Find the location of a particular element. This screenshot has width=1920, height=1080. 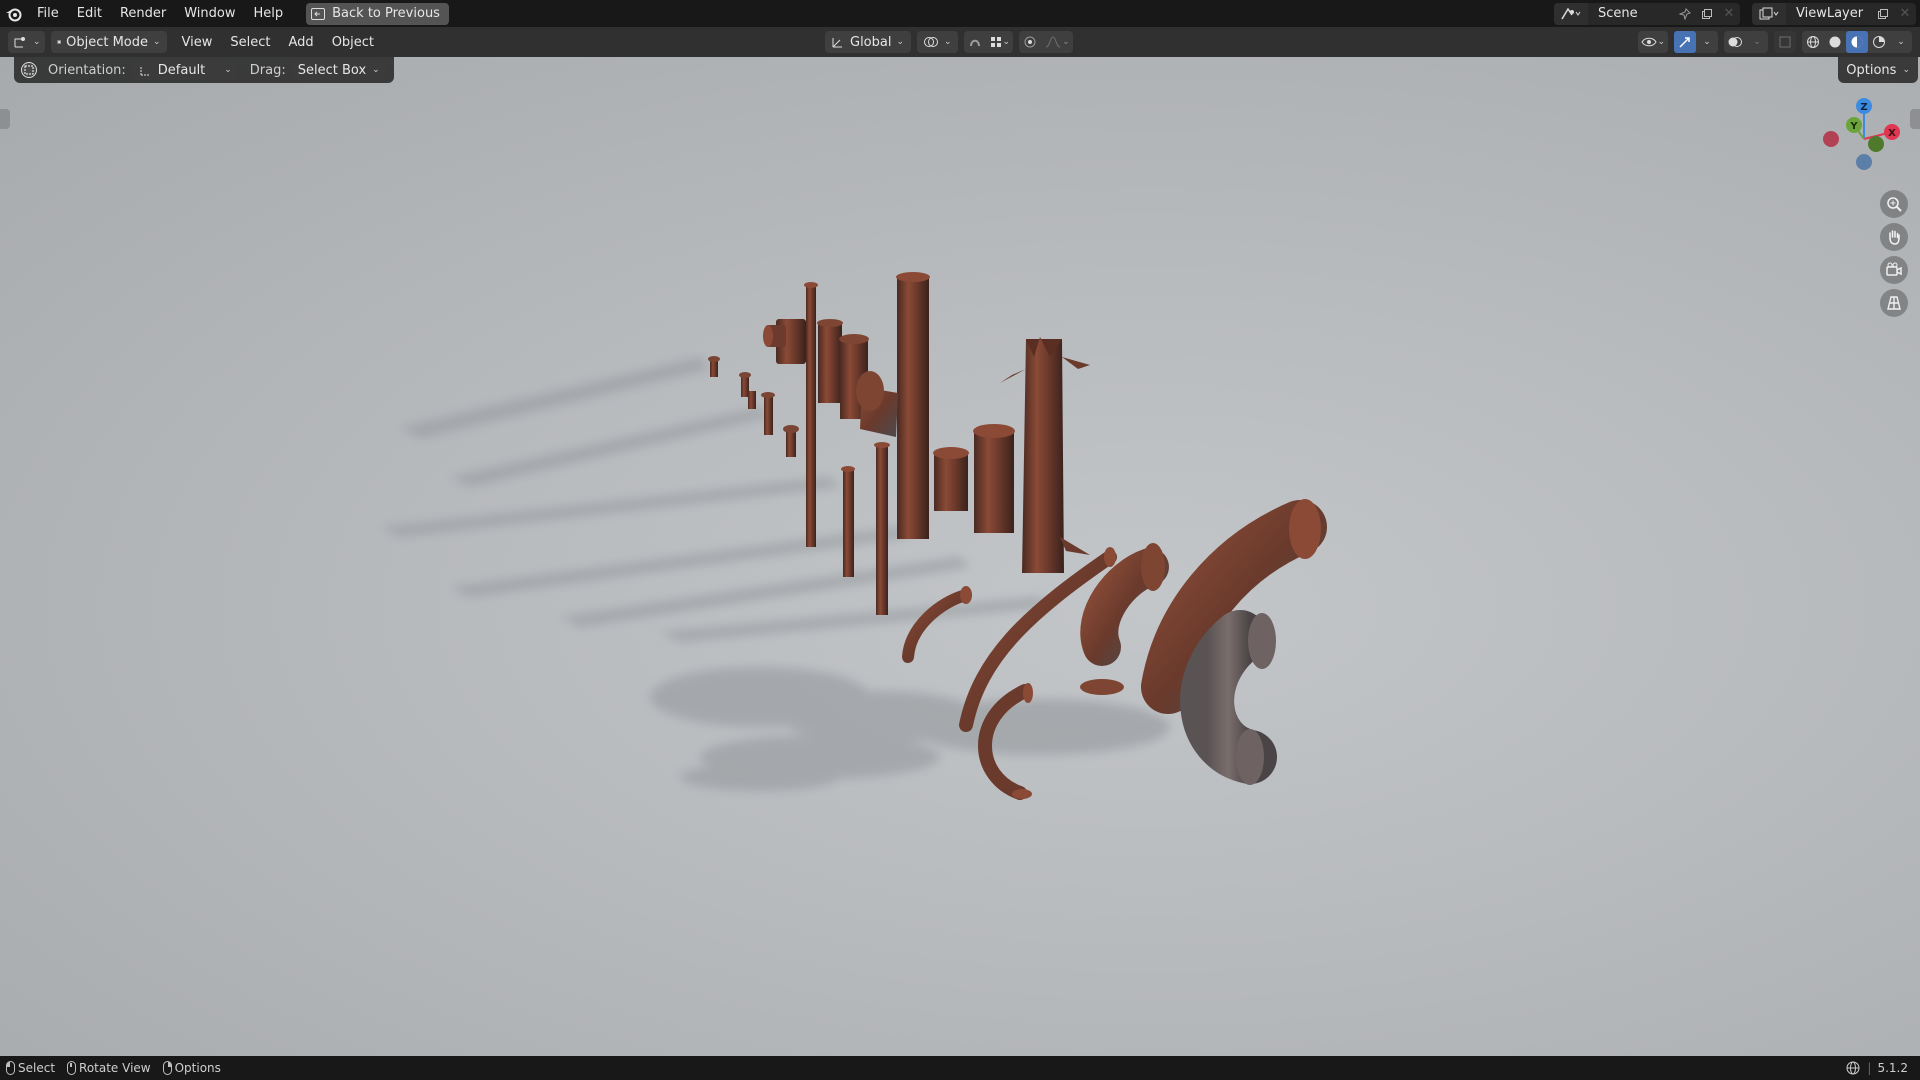

new-view-layer-icon is located at coordinates (1883, 14).